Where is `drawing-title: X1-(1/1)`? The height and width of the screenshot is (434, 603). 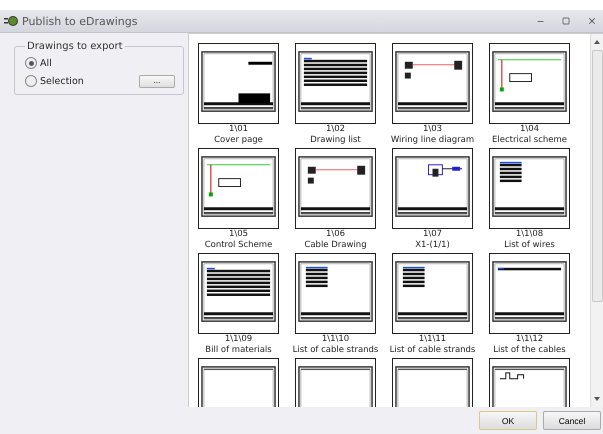
drawing-title: X1-(1/1) is located at coordinates (432, 245).